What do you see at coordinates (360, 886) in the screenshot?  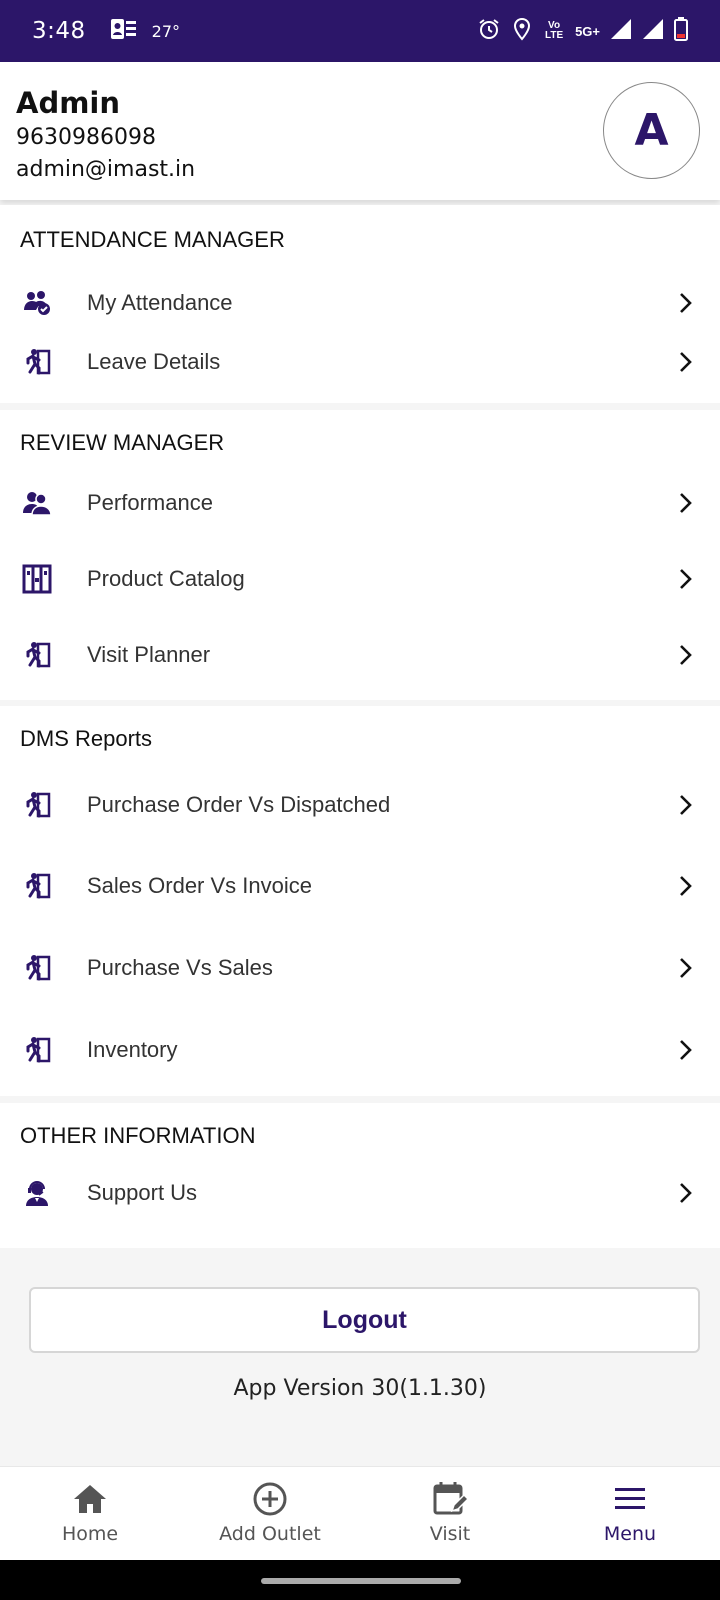 I see `menu-item-sales-order-vs-invoice: Sales Order Vs Invoice` at bounding box center [360, 886].